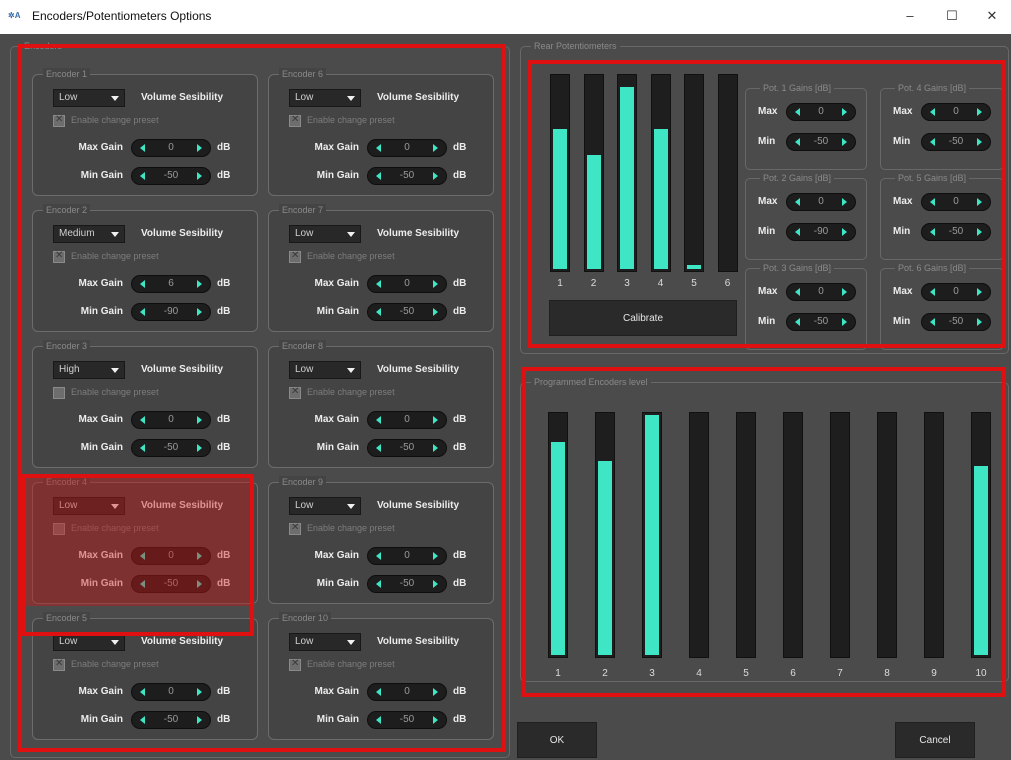  I want to click on ok-button: OK, so click(557, 740).